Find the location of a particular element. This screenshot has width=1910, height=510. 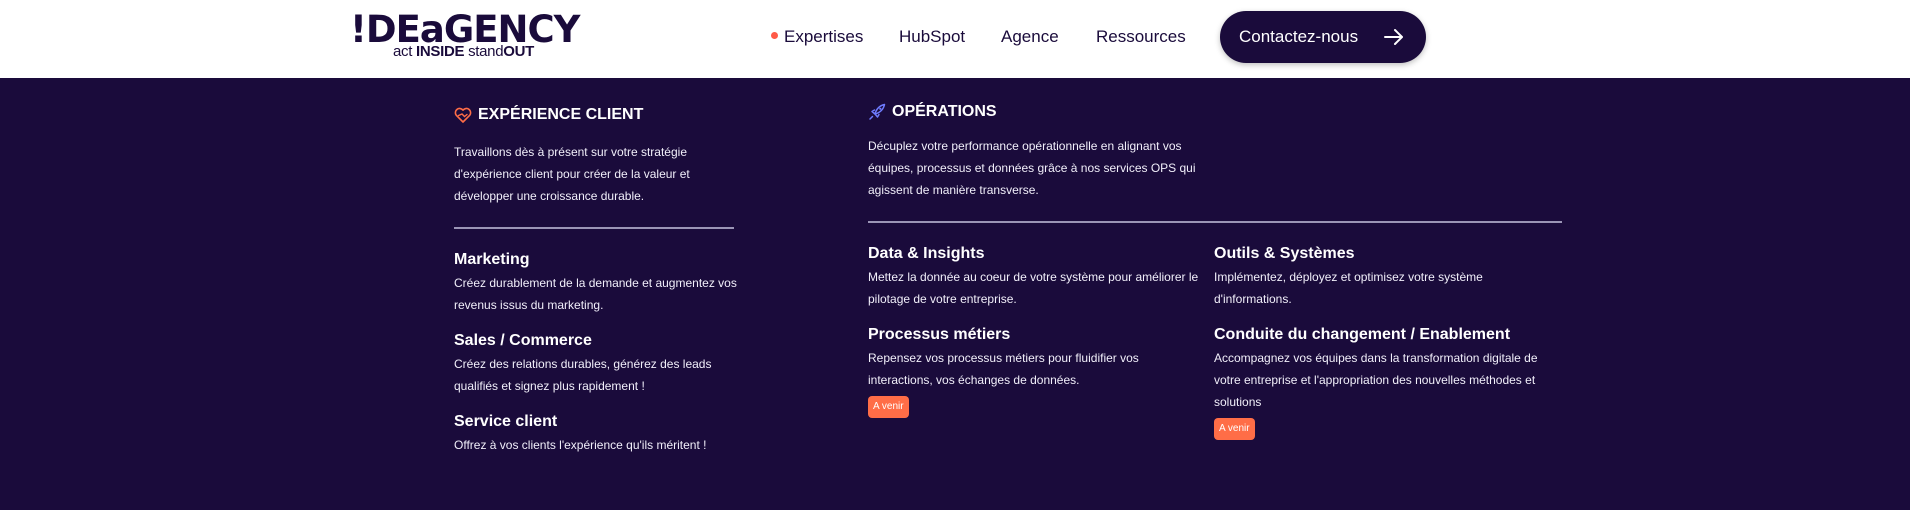

arrow-right-icon is located at coordinates (1393, 37).